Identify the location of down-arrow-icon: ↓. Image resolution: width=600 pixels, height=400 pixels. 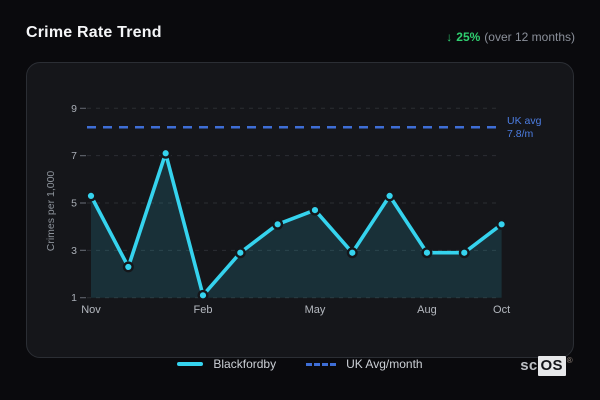
(449, 37).